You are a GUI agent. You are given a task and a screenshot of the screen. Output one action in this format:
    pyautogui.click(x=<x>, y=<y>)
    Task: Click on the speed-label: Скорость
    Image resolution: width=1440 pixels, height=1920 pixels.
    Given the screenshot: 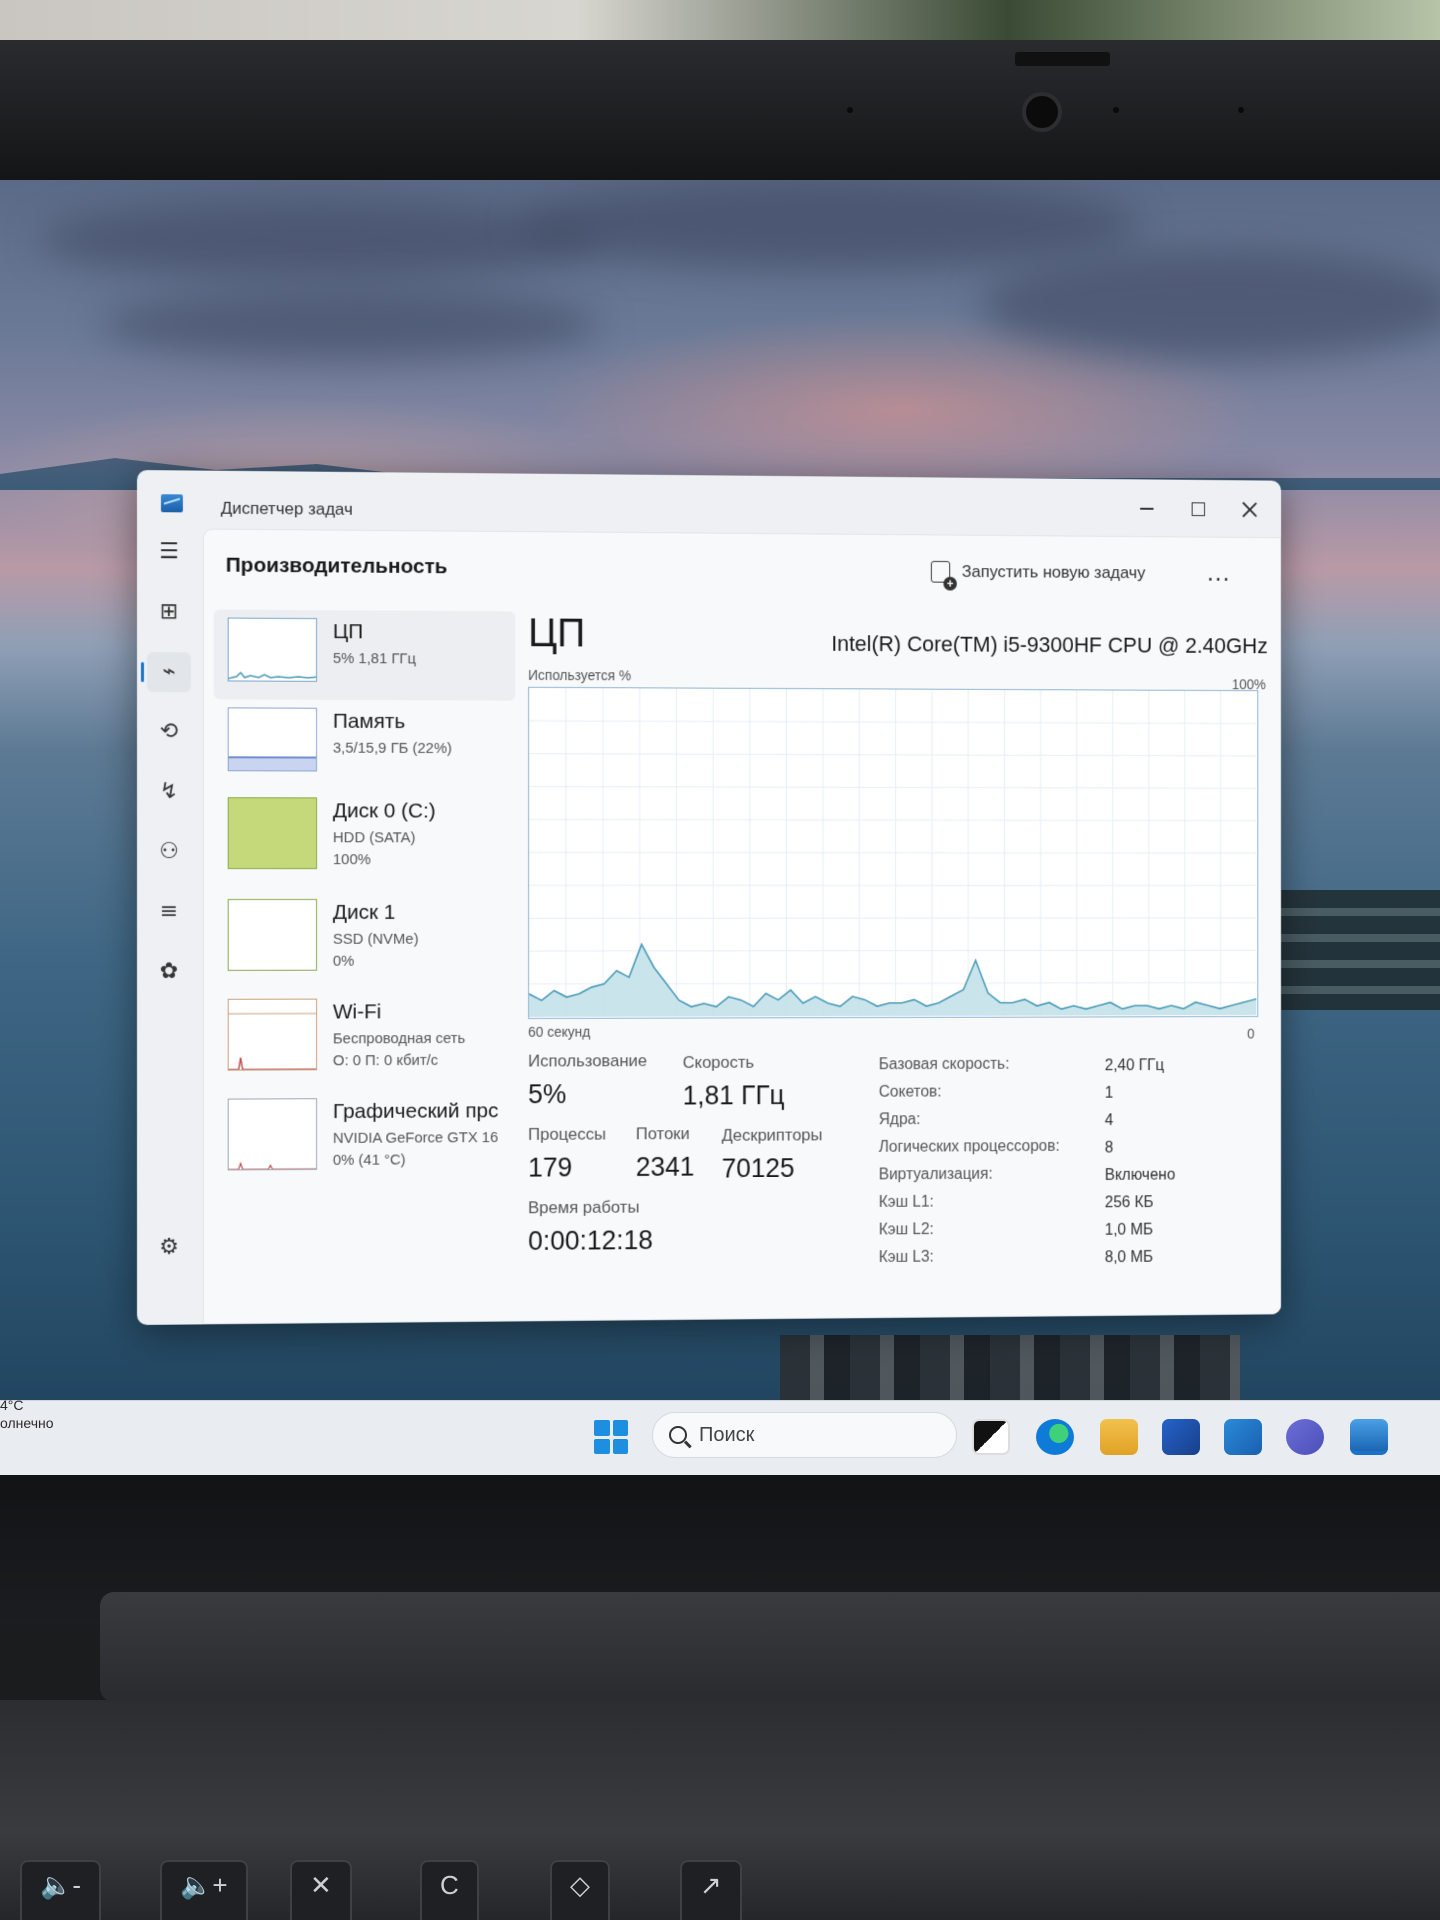 What is the action you would take?
    pyautogui.click(x=718, y=1062)
    